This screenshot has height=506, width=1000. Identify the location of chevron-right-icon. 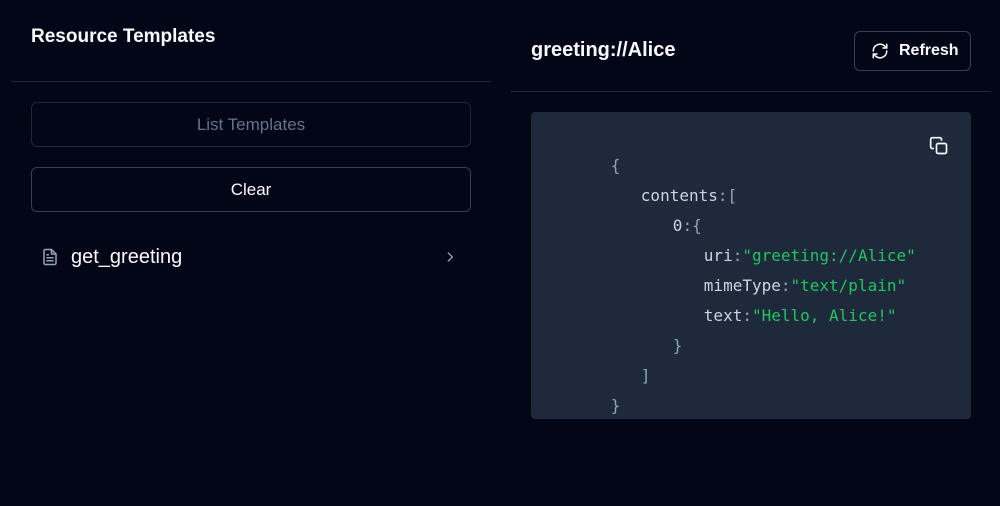
(451, 257).